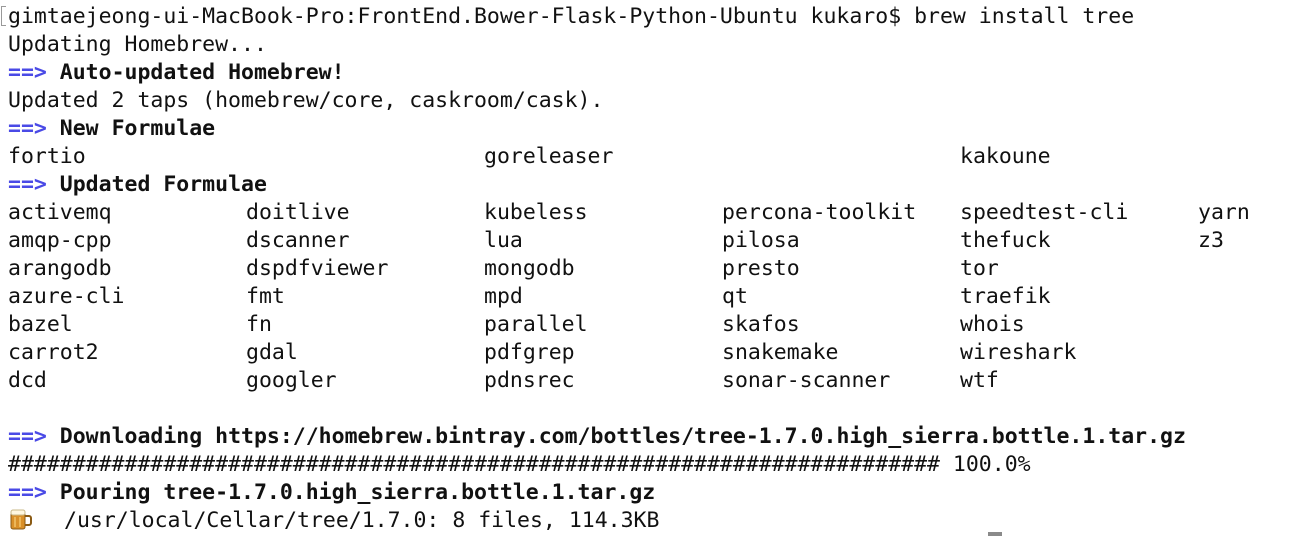 The width and height of the screenshot is (1296, 538). I want to click on new-formulae-row: fortio goreleaser kakoune, so click(648, 157).